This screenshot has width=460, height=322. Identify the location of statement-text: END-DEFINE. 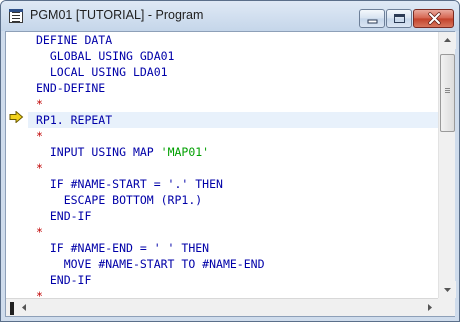
(71, 88).